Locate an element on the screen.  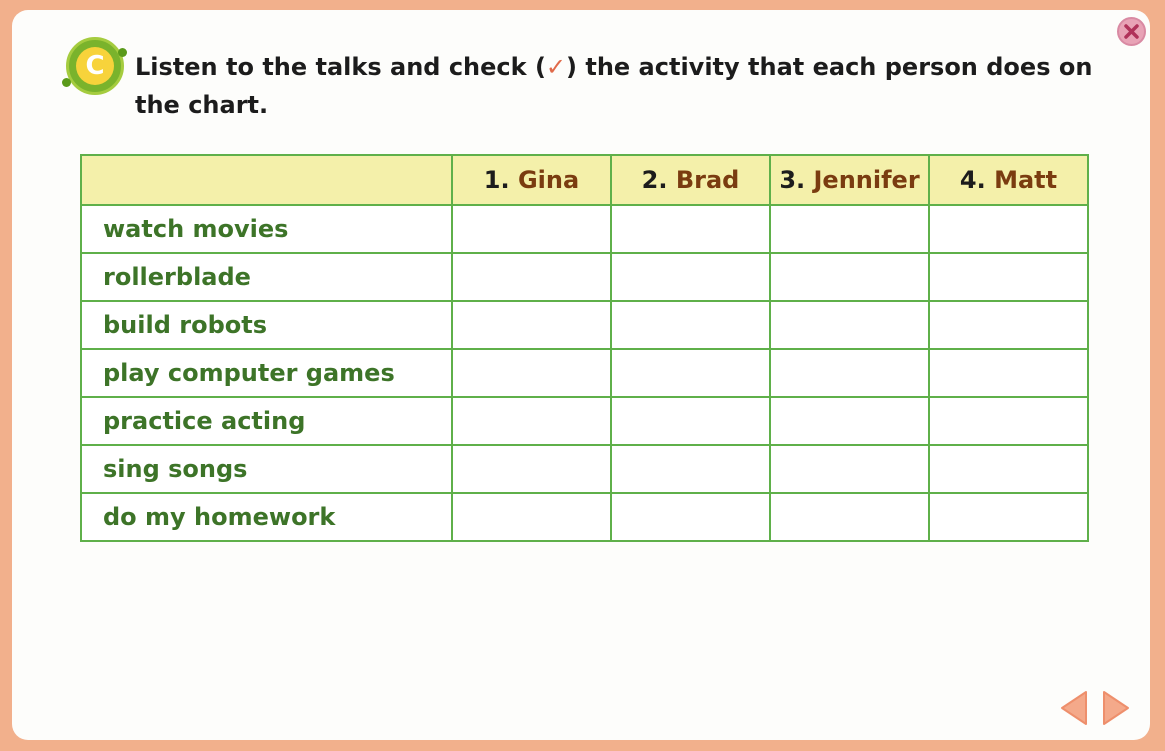
column-person-name: Jennifer is located at coordinates (866, 180).